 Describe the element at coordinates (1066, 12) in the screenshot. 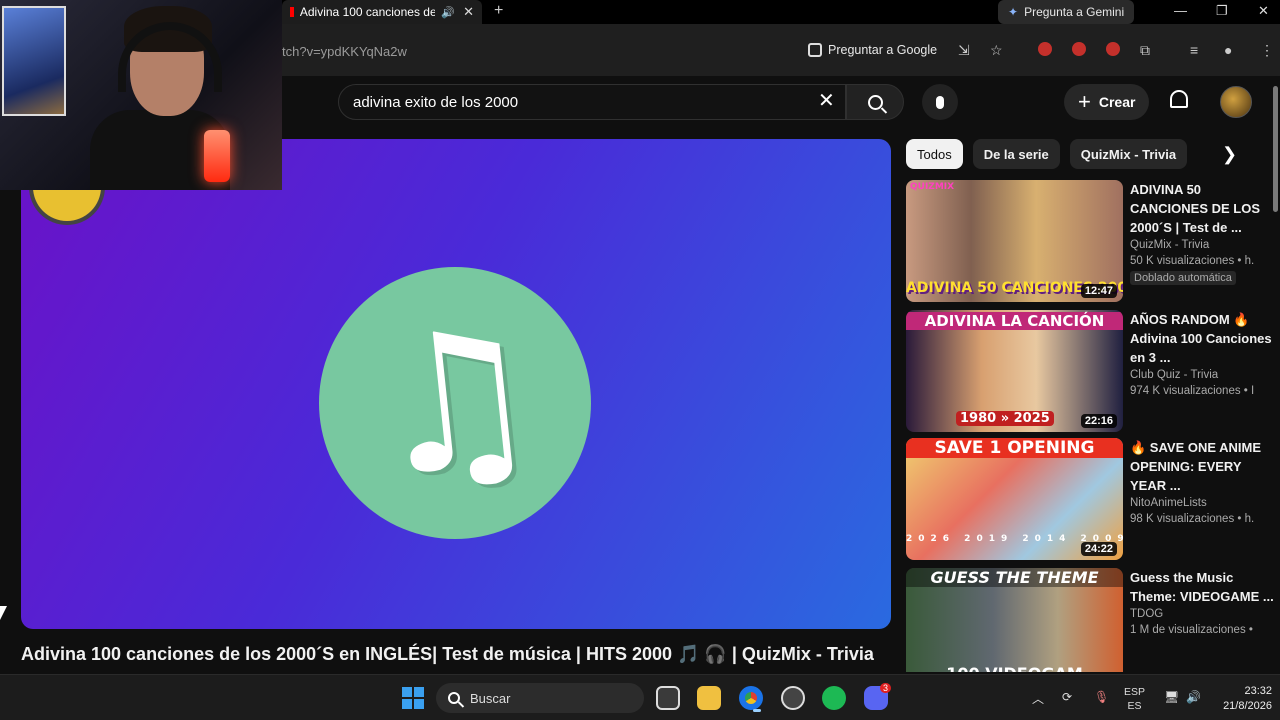

I see `gemini-button: ✦ Pregunta a Gemini` at that location.